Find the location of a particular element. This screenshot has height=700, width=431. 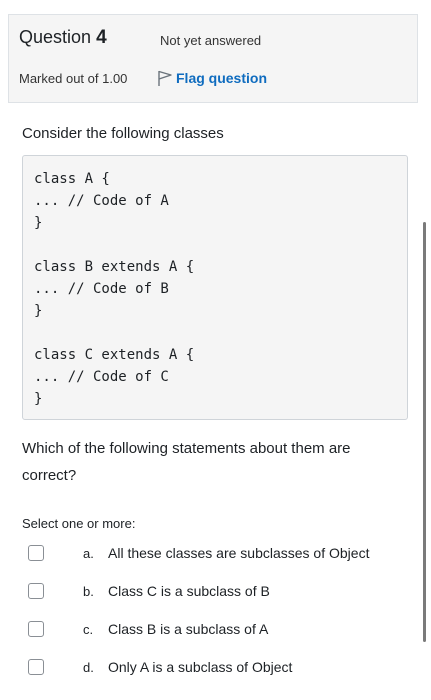

code-line: ... // Code of A is located at coordinates (101, 201).